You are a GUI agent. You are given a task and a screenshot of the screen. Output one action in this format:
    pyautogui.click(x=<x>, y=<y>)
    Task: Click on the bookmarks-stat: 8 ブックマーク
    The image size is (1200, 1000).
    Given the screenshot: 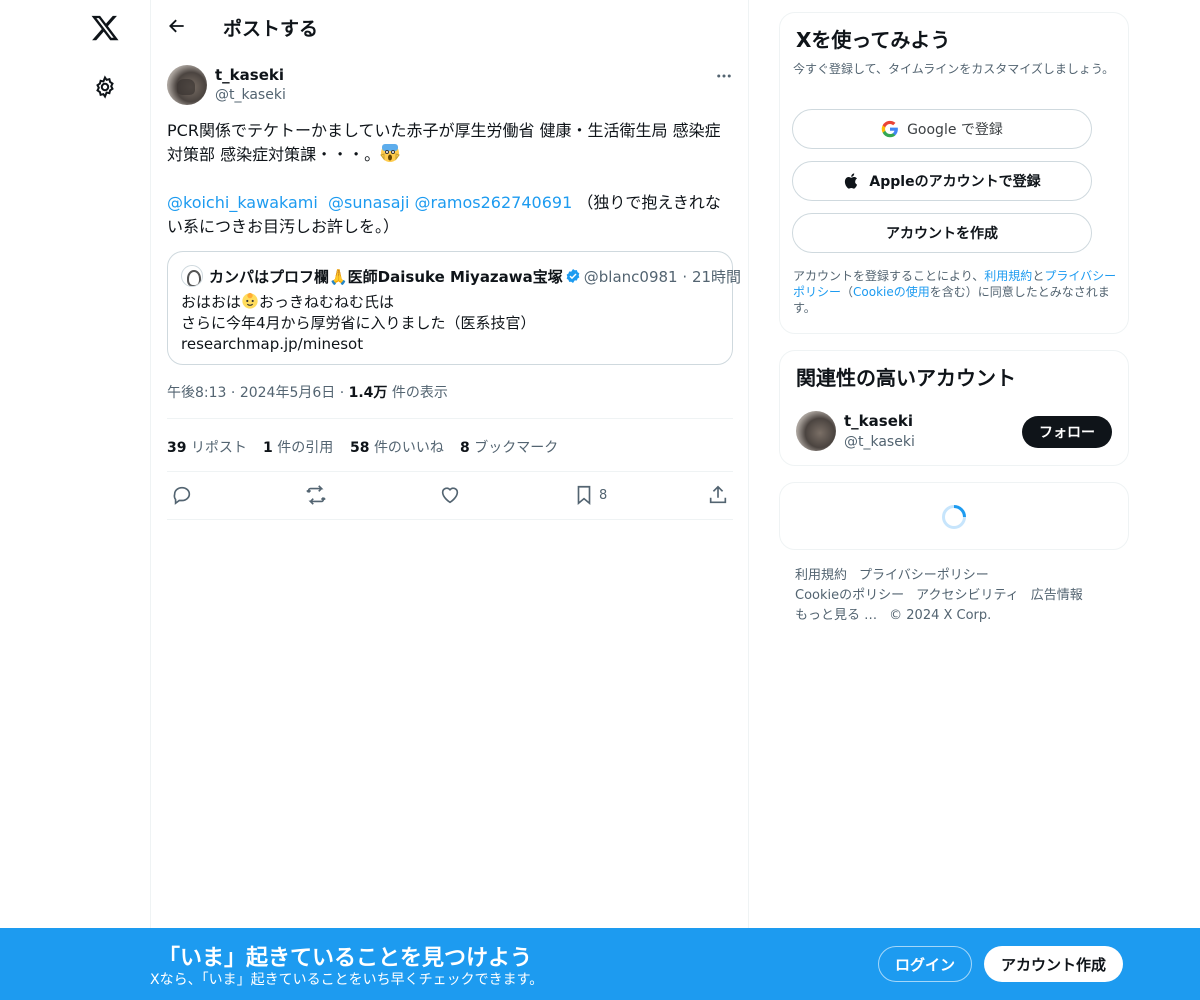 What is the action you would take?
    pyautogui.click(x=509, y=447)
    